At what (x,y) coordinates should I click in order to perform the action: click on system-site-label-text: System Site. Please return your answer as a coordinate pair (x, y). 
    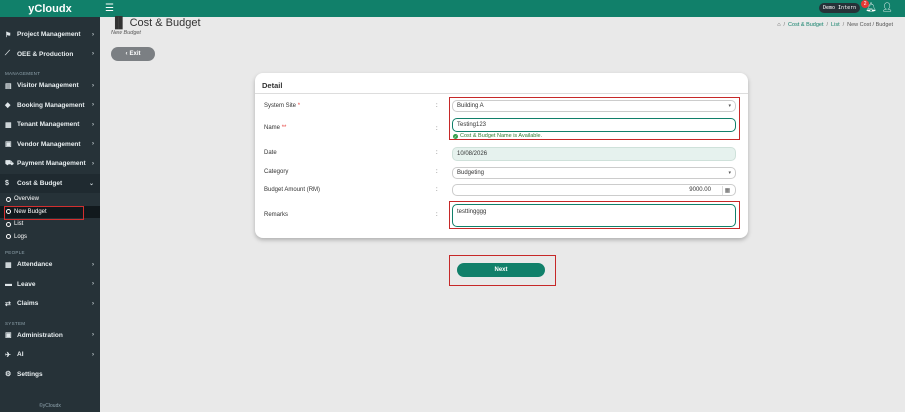
    Looking at the image, I should click on (280, 106).